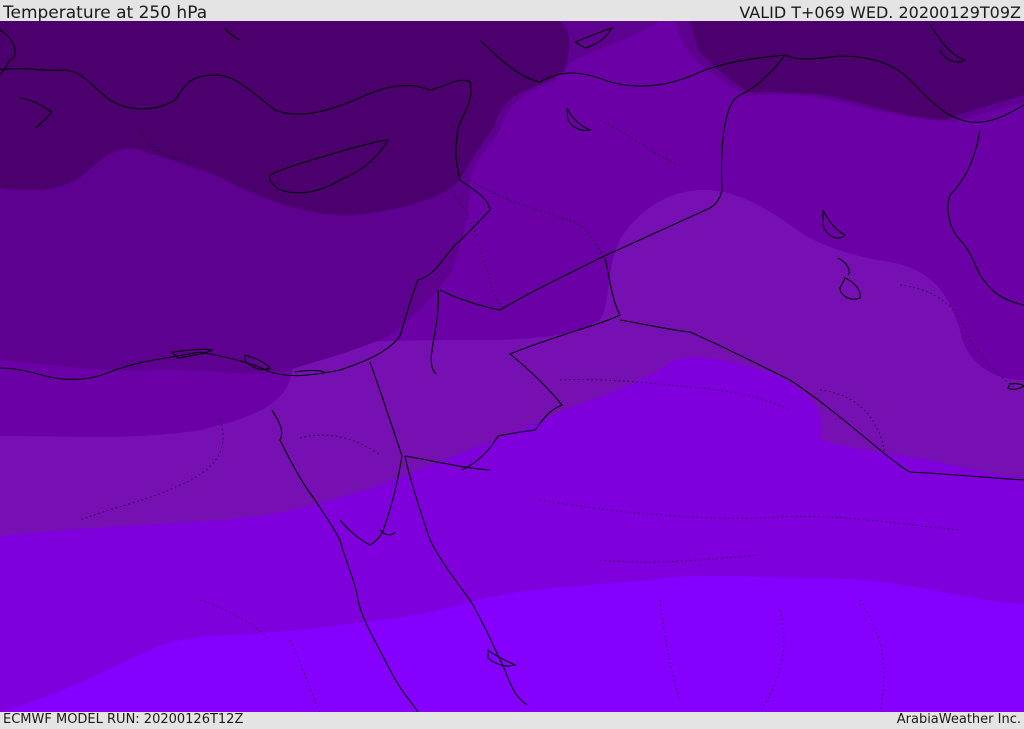 The width and height of the screenshot is (1024, 729). I want to click on credit-label: ArabiaWeather Inc., so click(958, 719).